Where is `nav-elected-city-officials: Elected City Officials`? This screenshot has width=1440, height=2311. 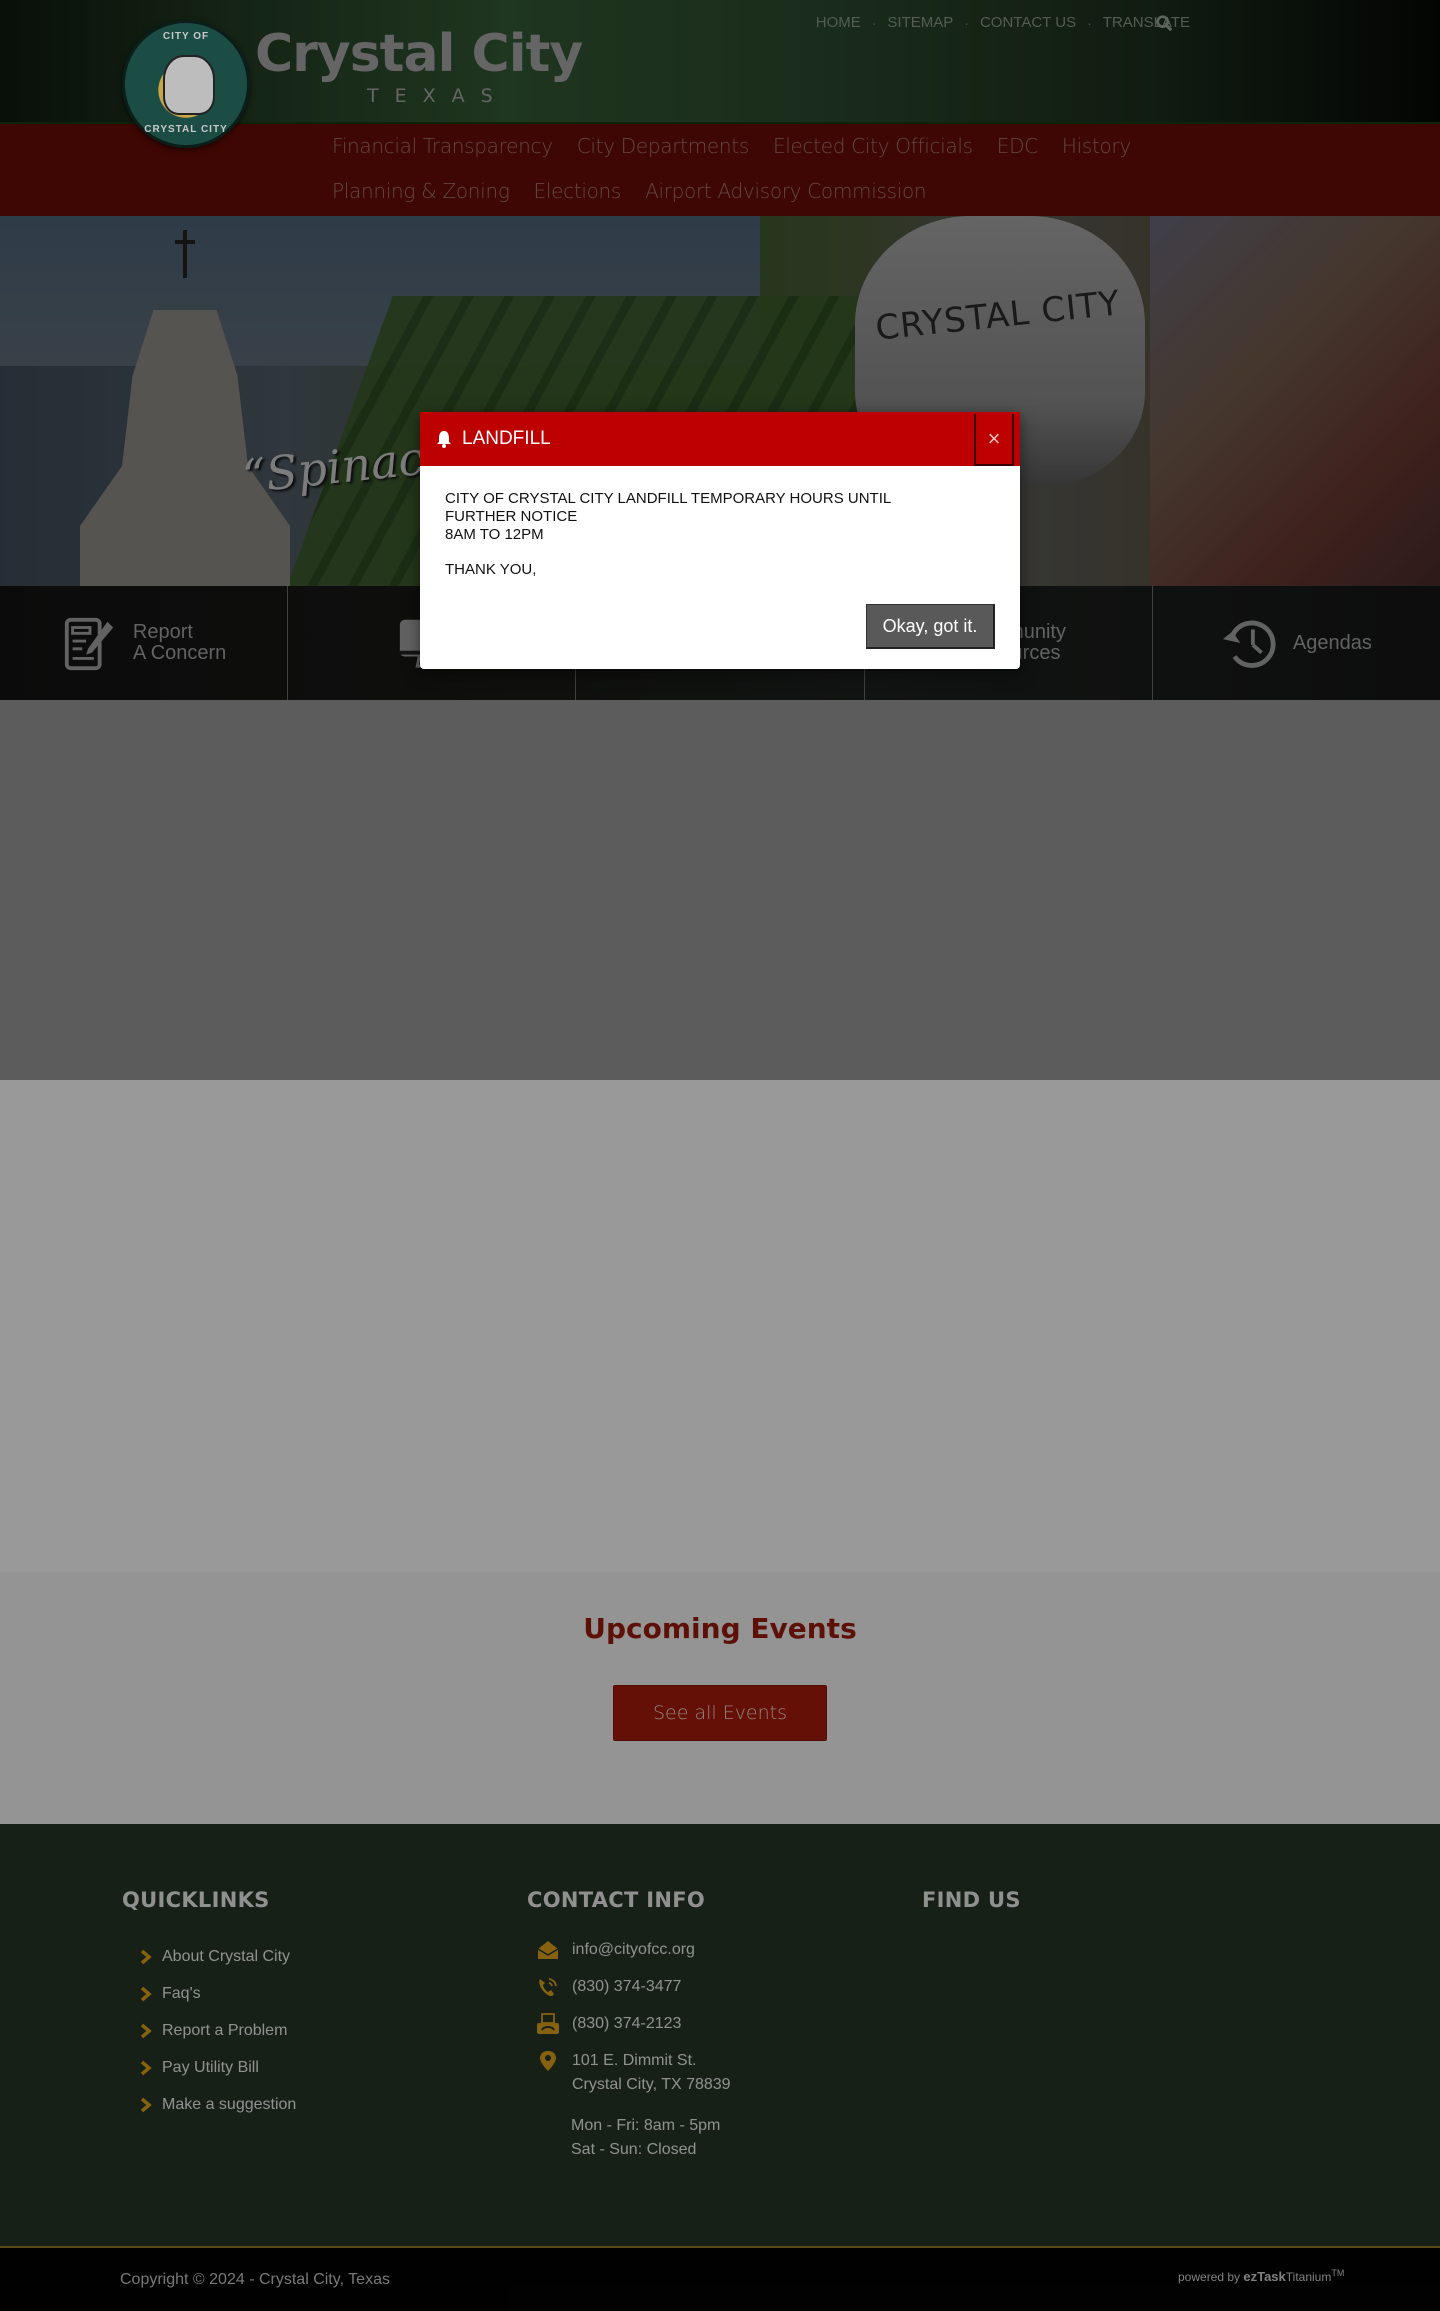 nav-elected-city-officials: Elected City Officials is located at coordinates (873, 146).